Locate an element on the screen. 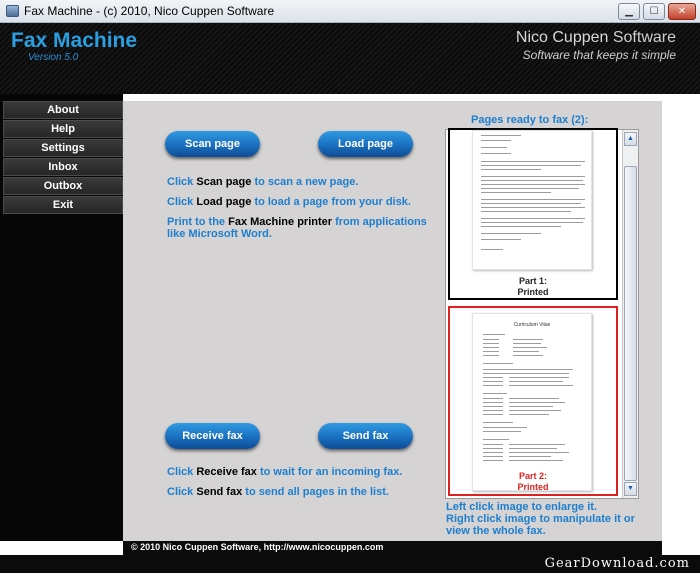 This screenshot has width=700, height=573. nav-help-button: Help is located at coordinates (63, 129).